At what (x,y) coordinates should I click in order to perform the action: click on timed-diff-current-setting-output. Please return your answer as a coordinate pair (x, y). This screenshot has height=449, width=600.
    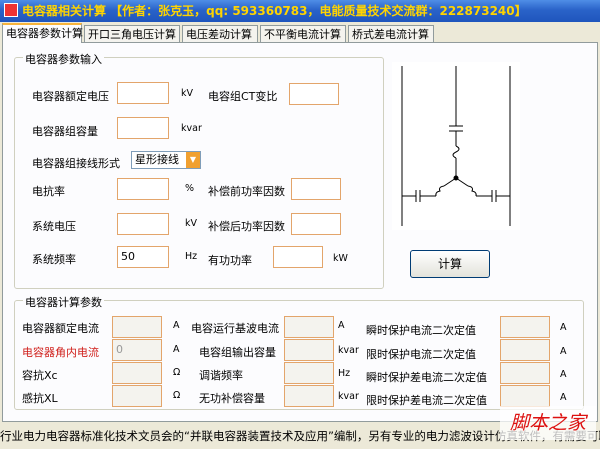
    Looking at the image, I should click on (525, 396).